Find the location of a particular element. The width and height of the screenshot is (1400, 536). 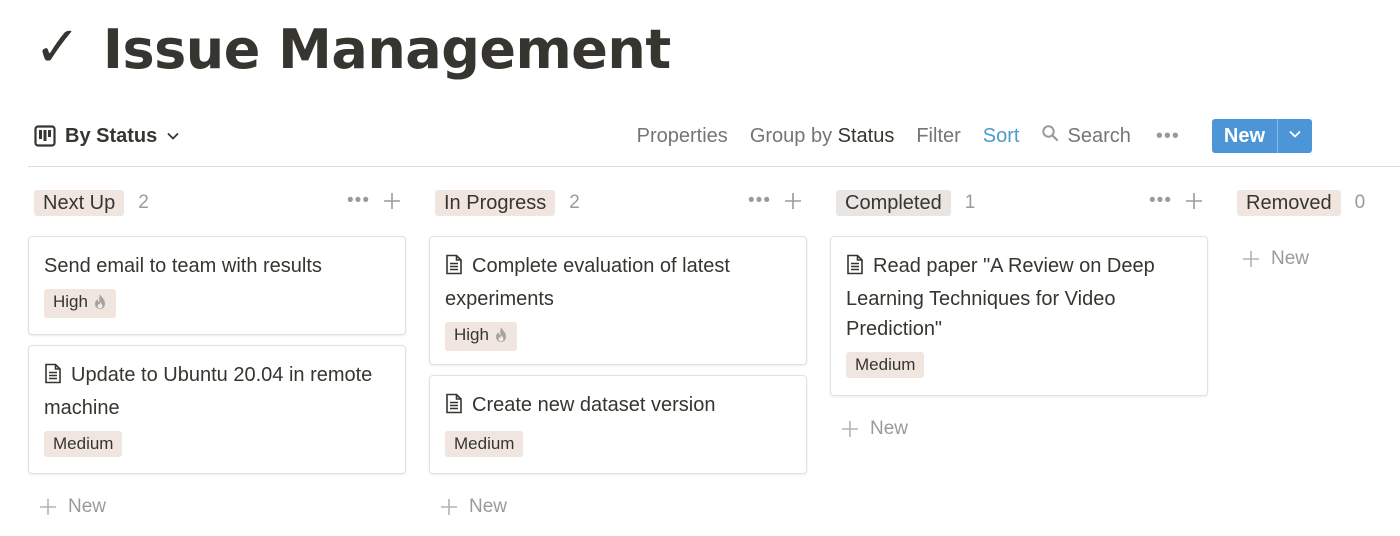

new-button: New is located at coordinates (1261, 136).